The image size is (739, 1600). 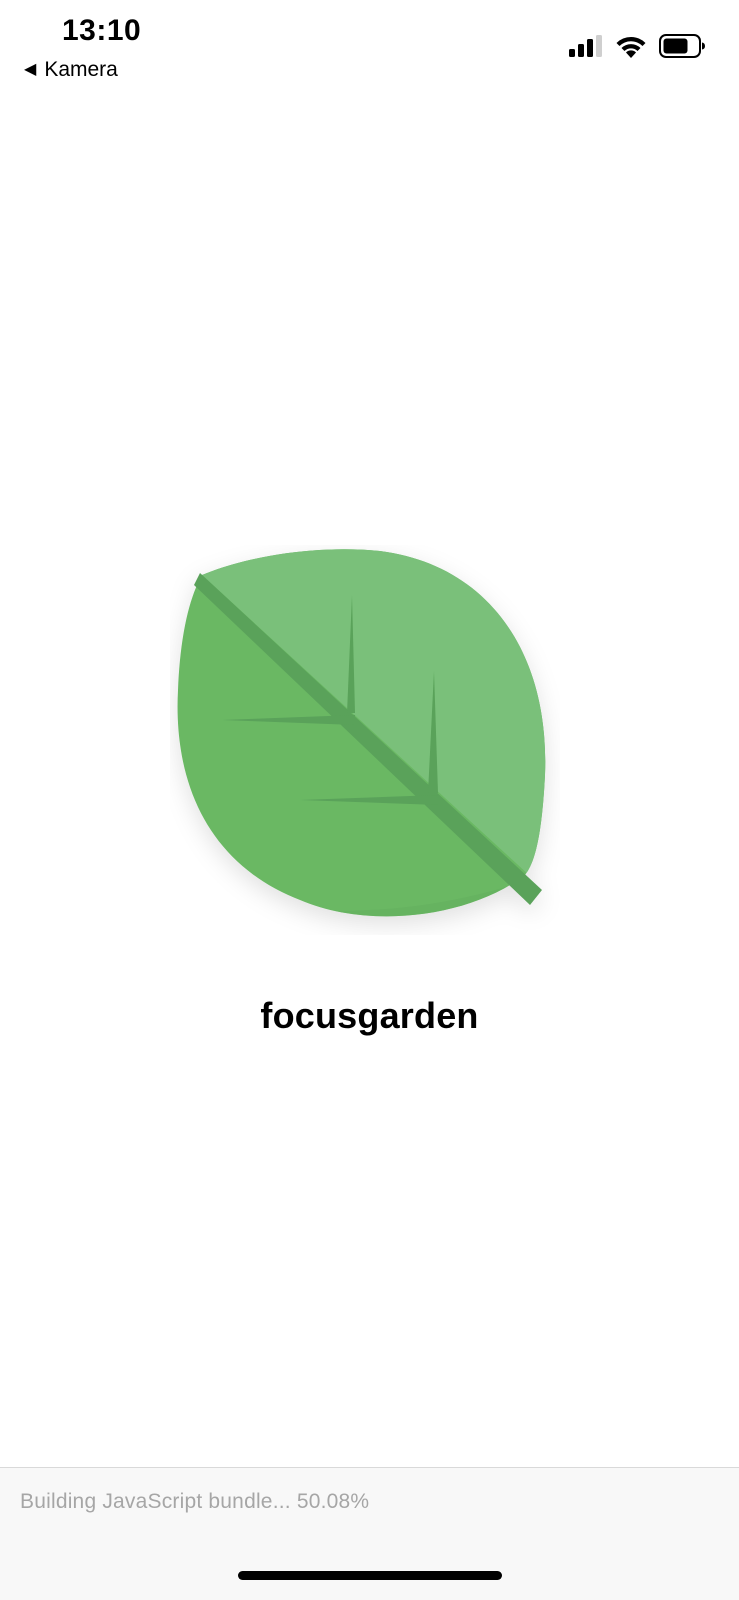 What do you see at coordinates (370, 1575) in the screenshot?
I see `home-indicator` at bounding box center [370, 1575].